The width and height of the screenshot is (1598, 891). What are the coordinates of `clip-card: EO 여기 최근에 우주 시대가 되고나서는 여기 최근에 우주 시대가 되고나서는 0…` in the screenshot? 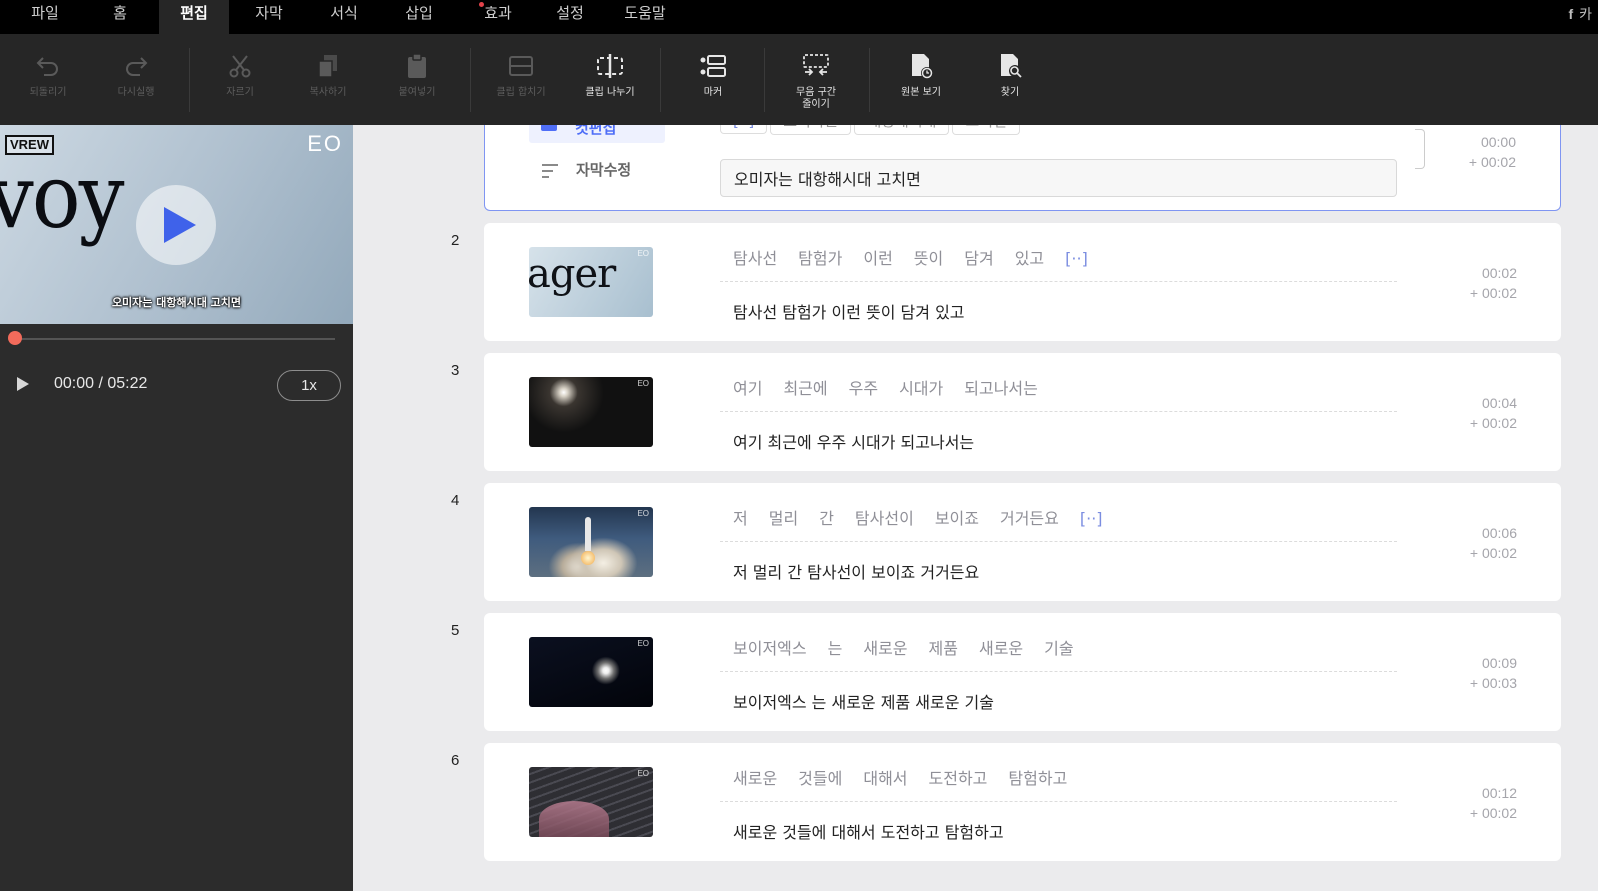 It's located at (1022, 412).